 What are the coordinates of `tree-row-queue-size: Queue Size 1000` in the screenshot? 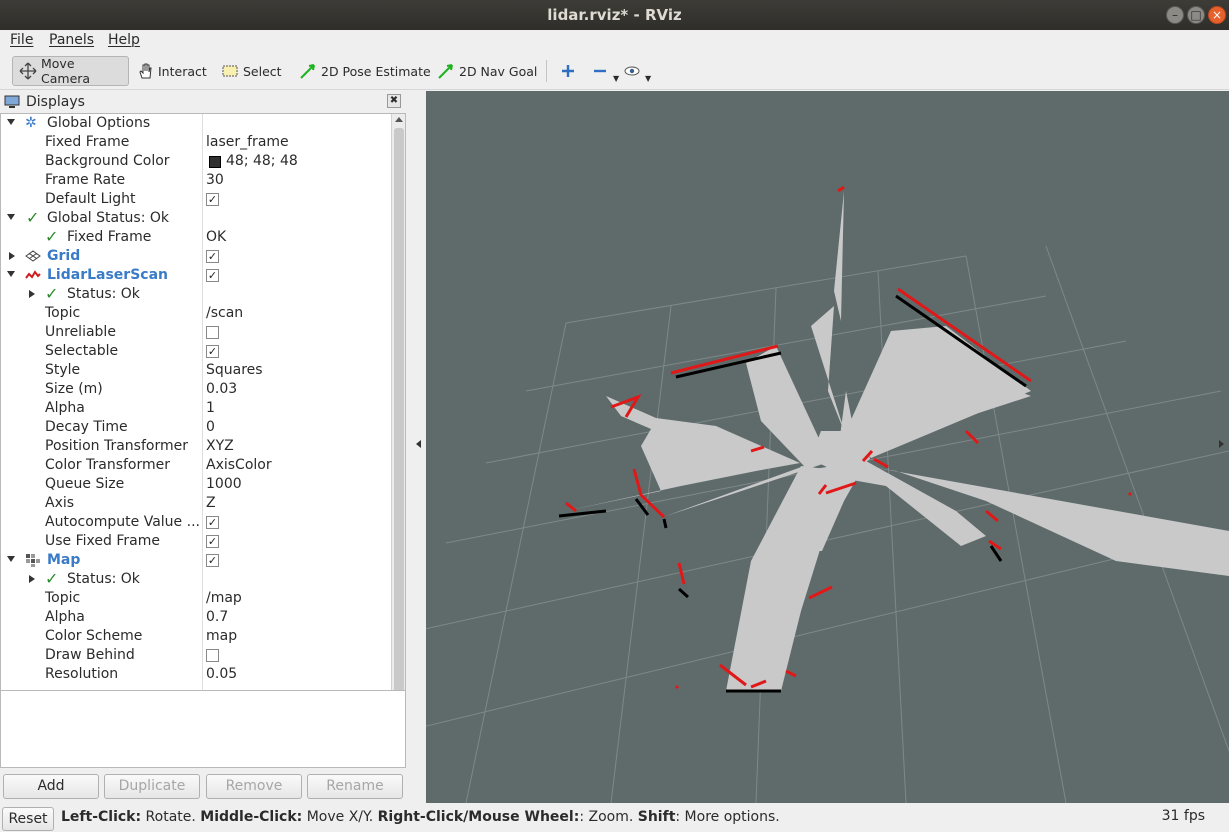 It's located at (196, 484).